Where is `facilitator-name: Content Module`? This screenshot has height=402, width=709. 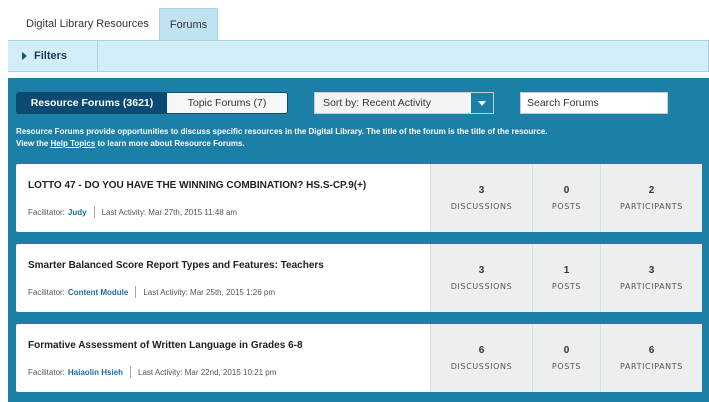
facilitator-name: Content Module is located at coordinates (98, 292).